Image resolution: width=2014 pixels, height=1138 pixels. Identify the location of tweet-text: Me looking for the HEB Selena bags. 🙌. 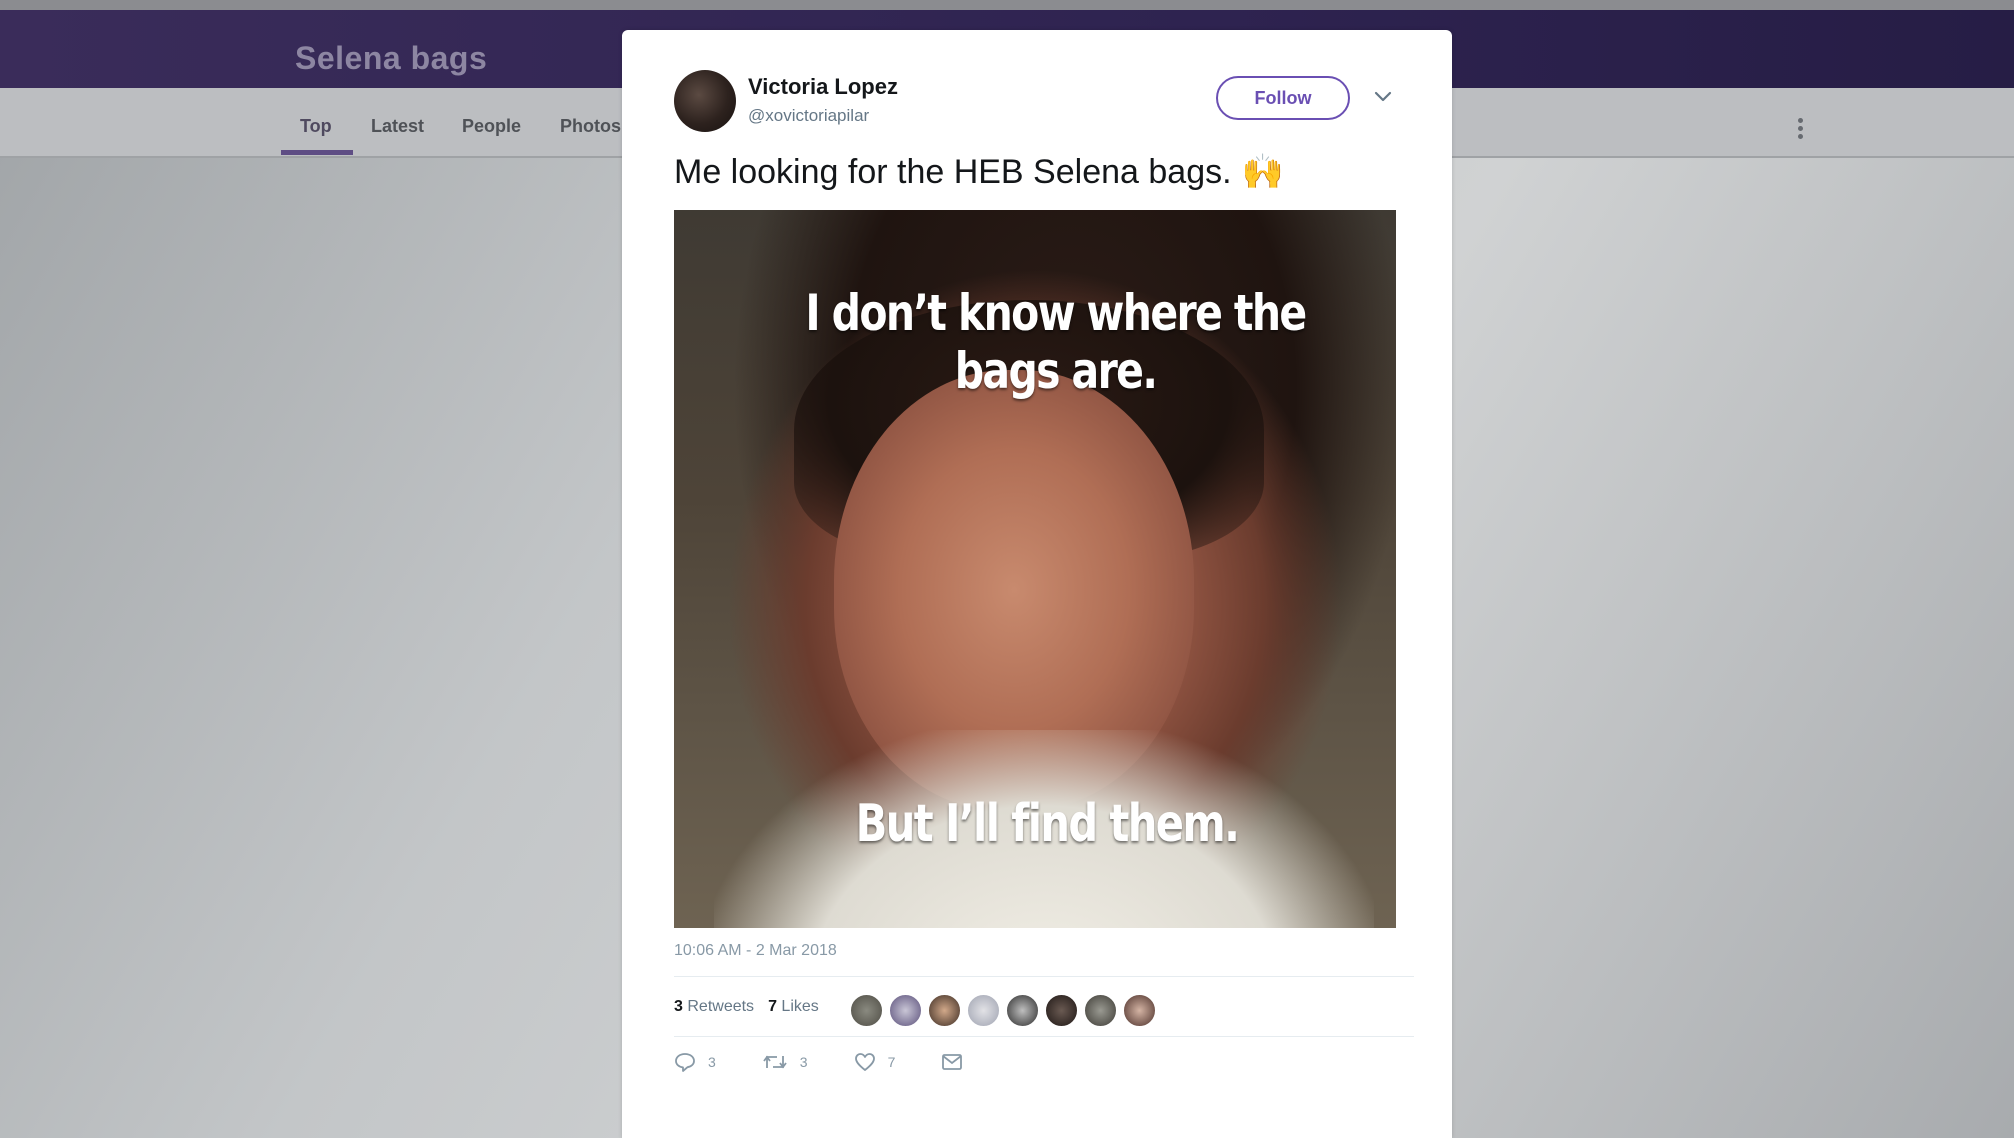
(979, 172).